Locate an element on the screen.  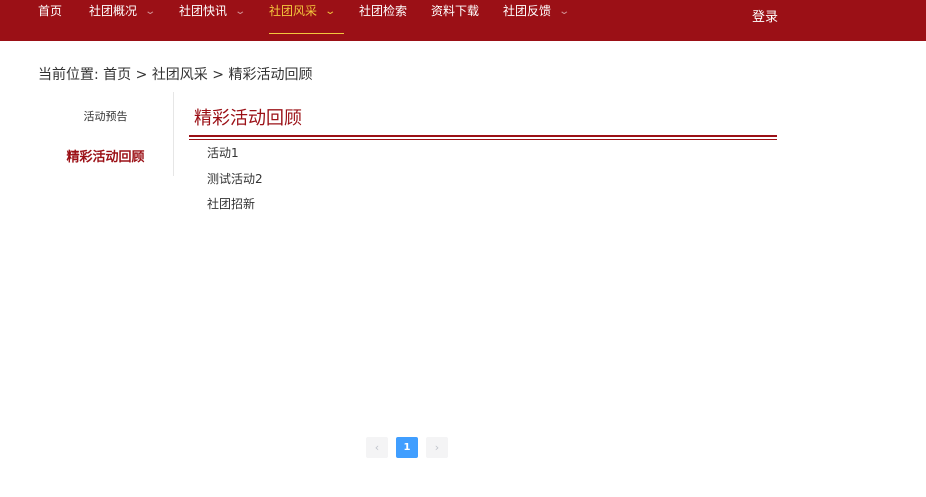
nav-item-news: 社团快讯 ⌄ is located at coordinates (213, 16).